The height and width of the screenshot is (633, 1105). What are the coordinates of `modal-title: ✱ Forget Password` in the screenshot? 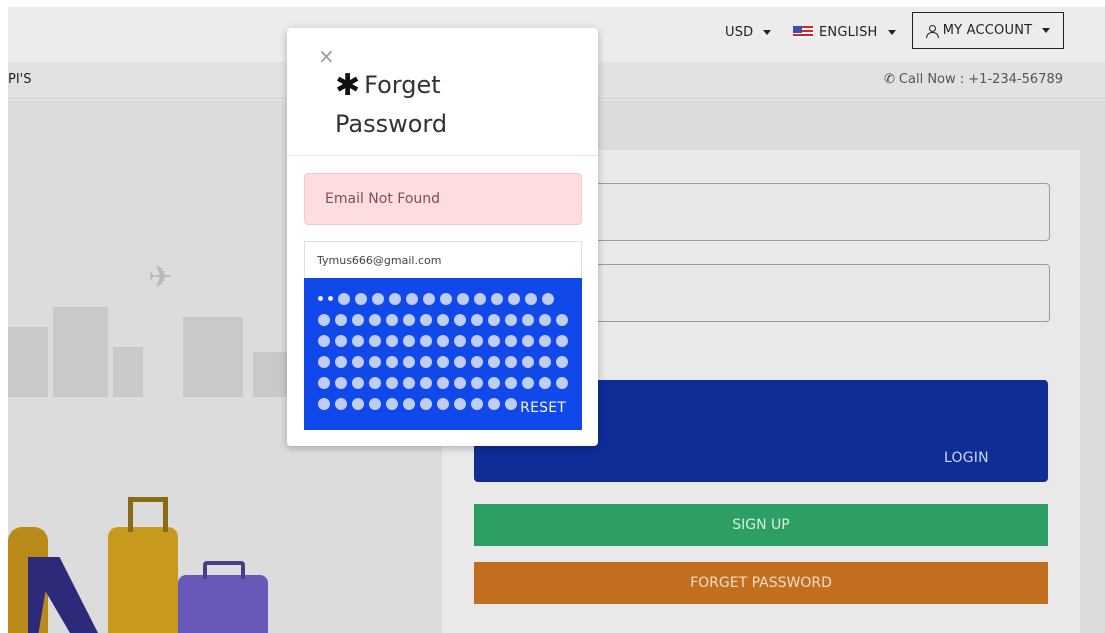 It's located at (435, 104).